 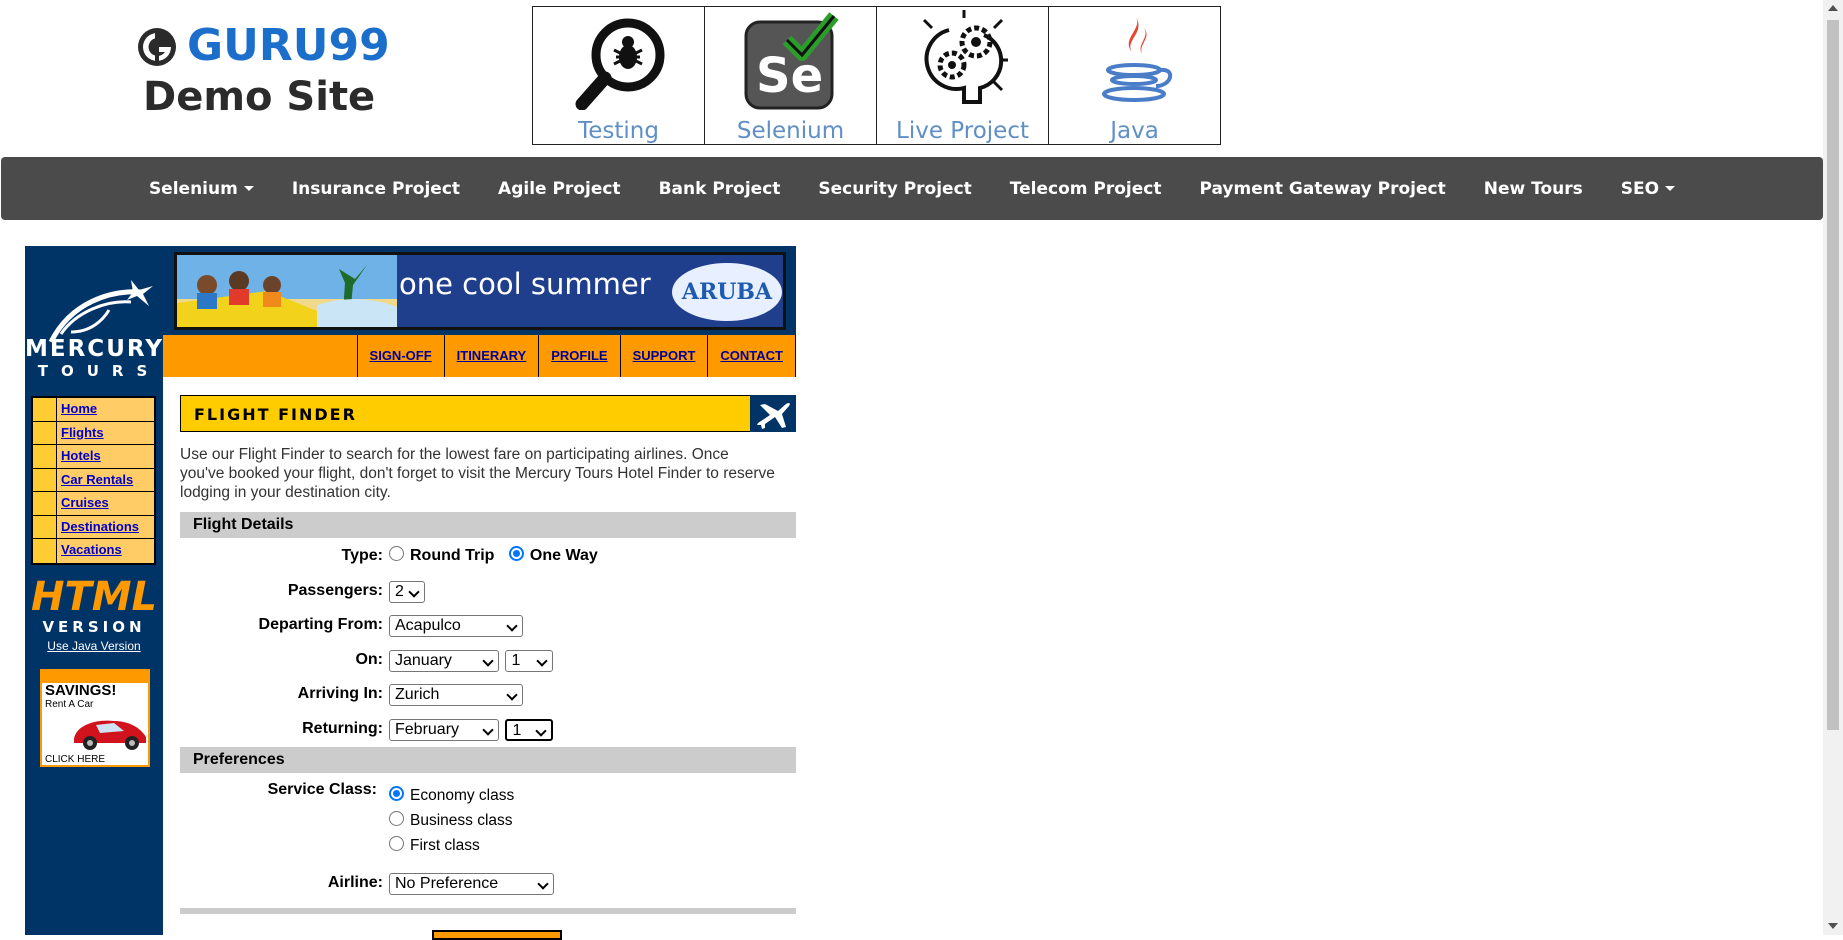 I want to click on nav-telecom-project: Telecom Project, so click(x=1086, y=189).